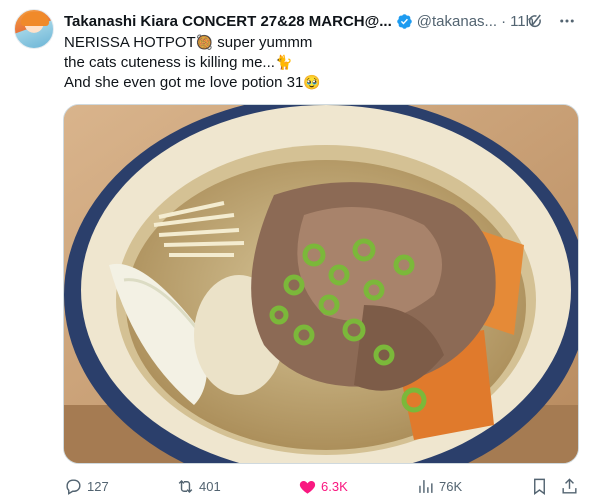 The image size is (590, 504). What do you see at coordinates (307, 487) in the screenshot?
I see `heart-icon` at bounding box center [307, 487].